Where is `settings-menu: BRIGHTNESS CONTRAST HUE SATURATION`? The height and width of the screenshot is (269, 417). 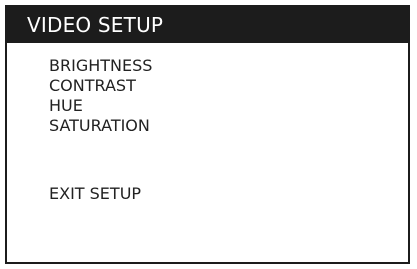 settings-menu: BRIGHTNESS CONTRAST HUE SATURATION is located at coordinates (100, 96).